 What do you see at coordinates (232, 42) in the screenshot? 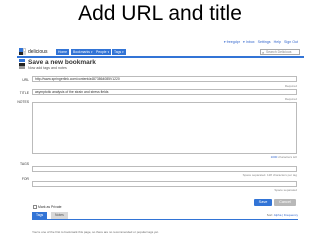
I see `user-menu-link: ▾ freegdpr` at bounding box center [232, 42].